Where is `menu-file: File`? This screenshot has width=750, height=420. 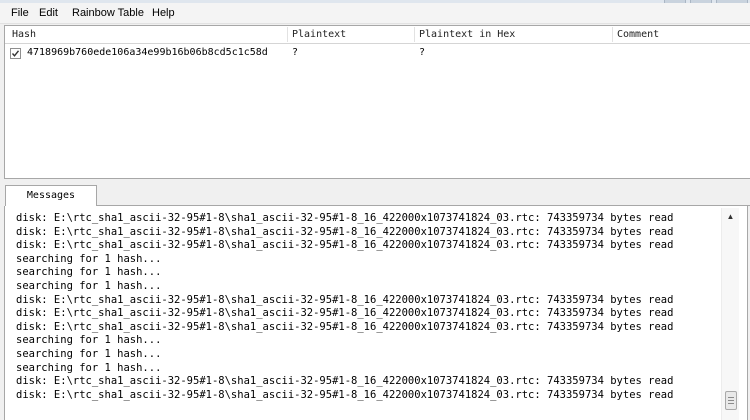
menu-file: File is located at coordinates (20, 13).